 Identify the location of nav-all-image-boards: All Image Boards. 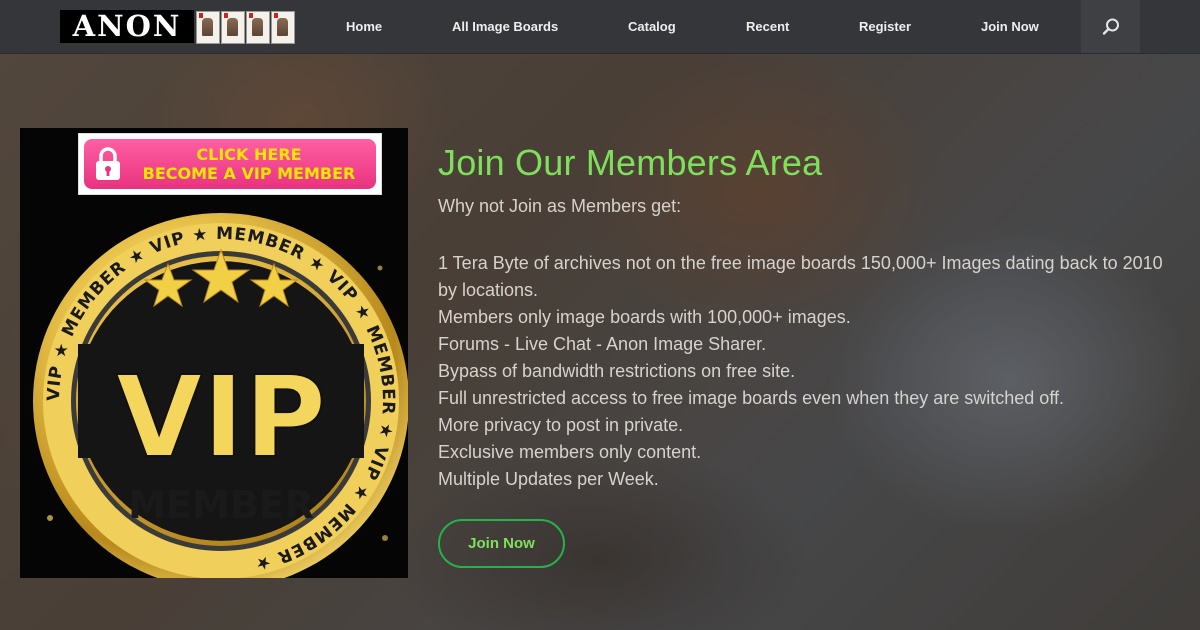
(505, 26).